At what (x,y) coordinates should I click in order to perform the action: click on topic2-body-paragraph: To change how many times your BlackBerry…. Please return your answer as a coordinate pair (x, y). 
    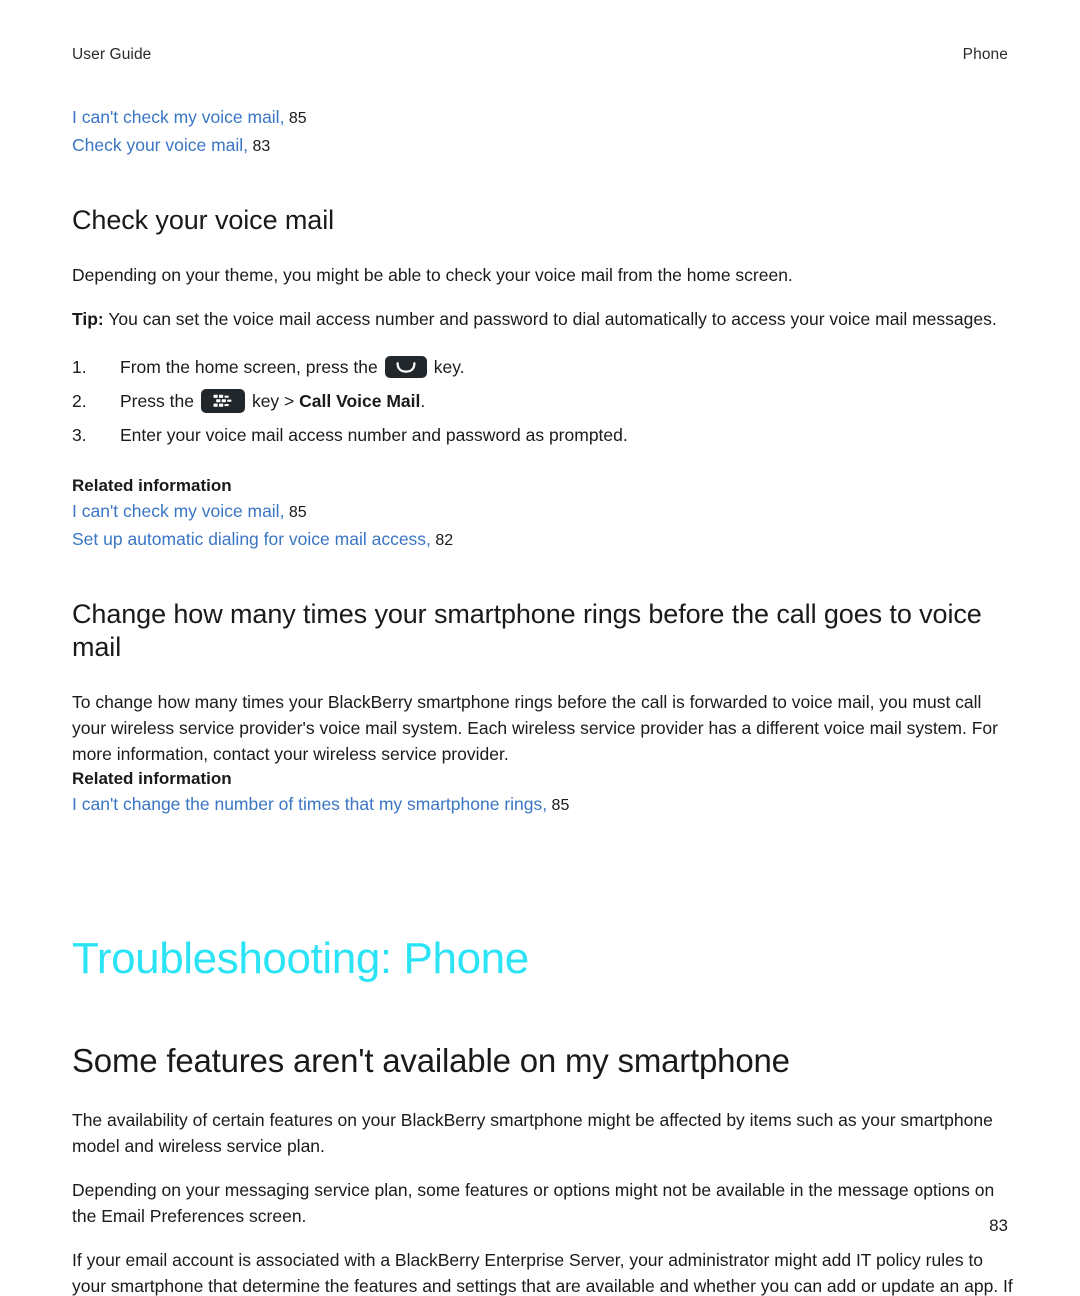
    Looking at the image, I should click on (535, 728).